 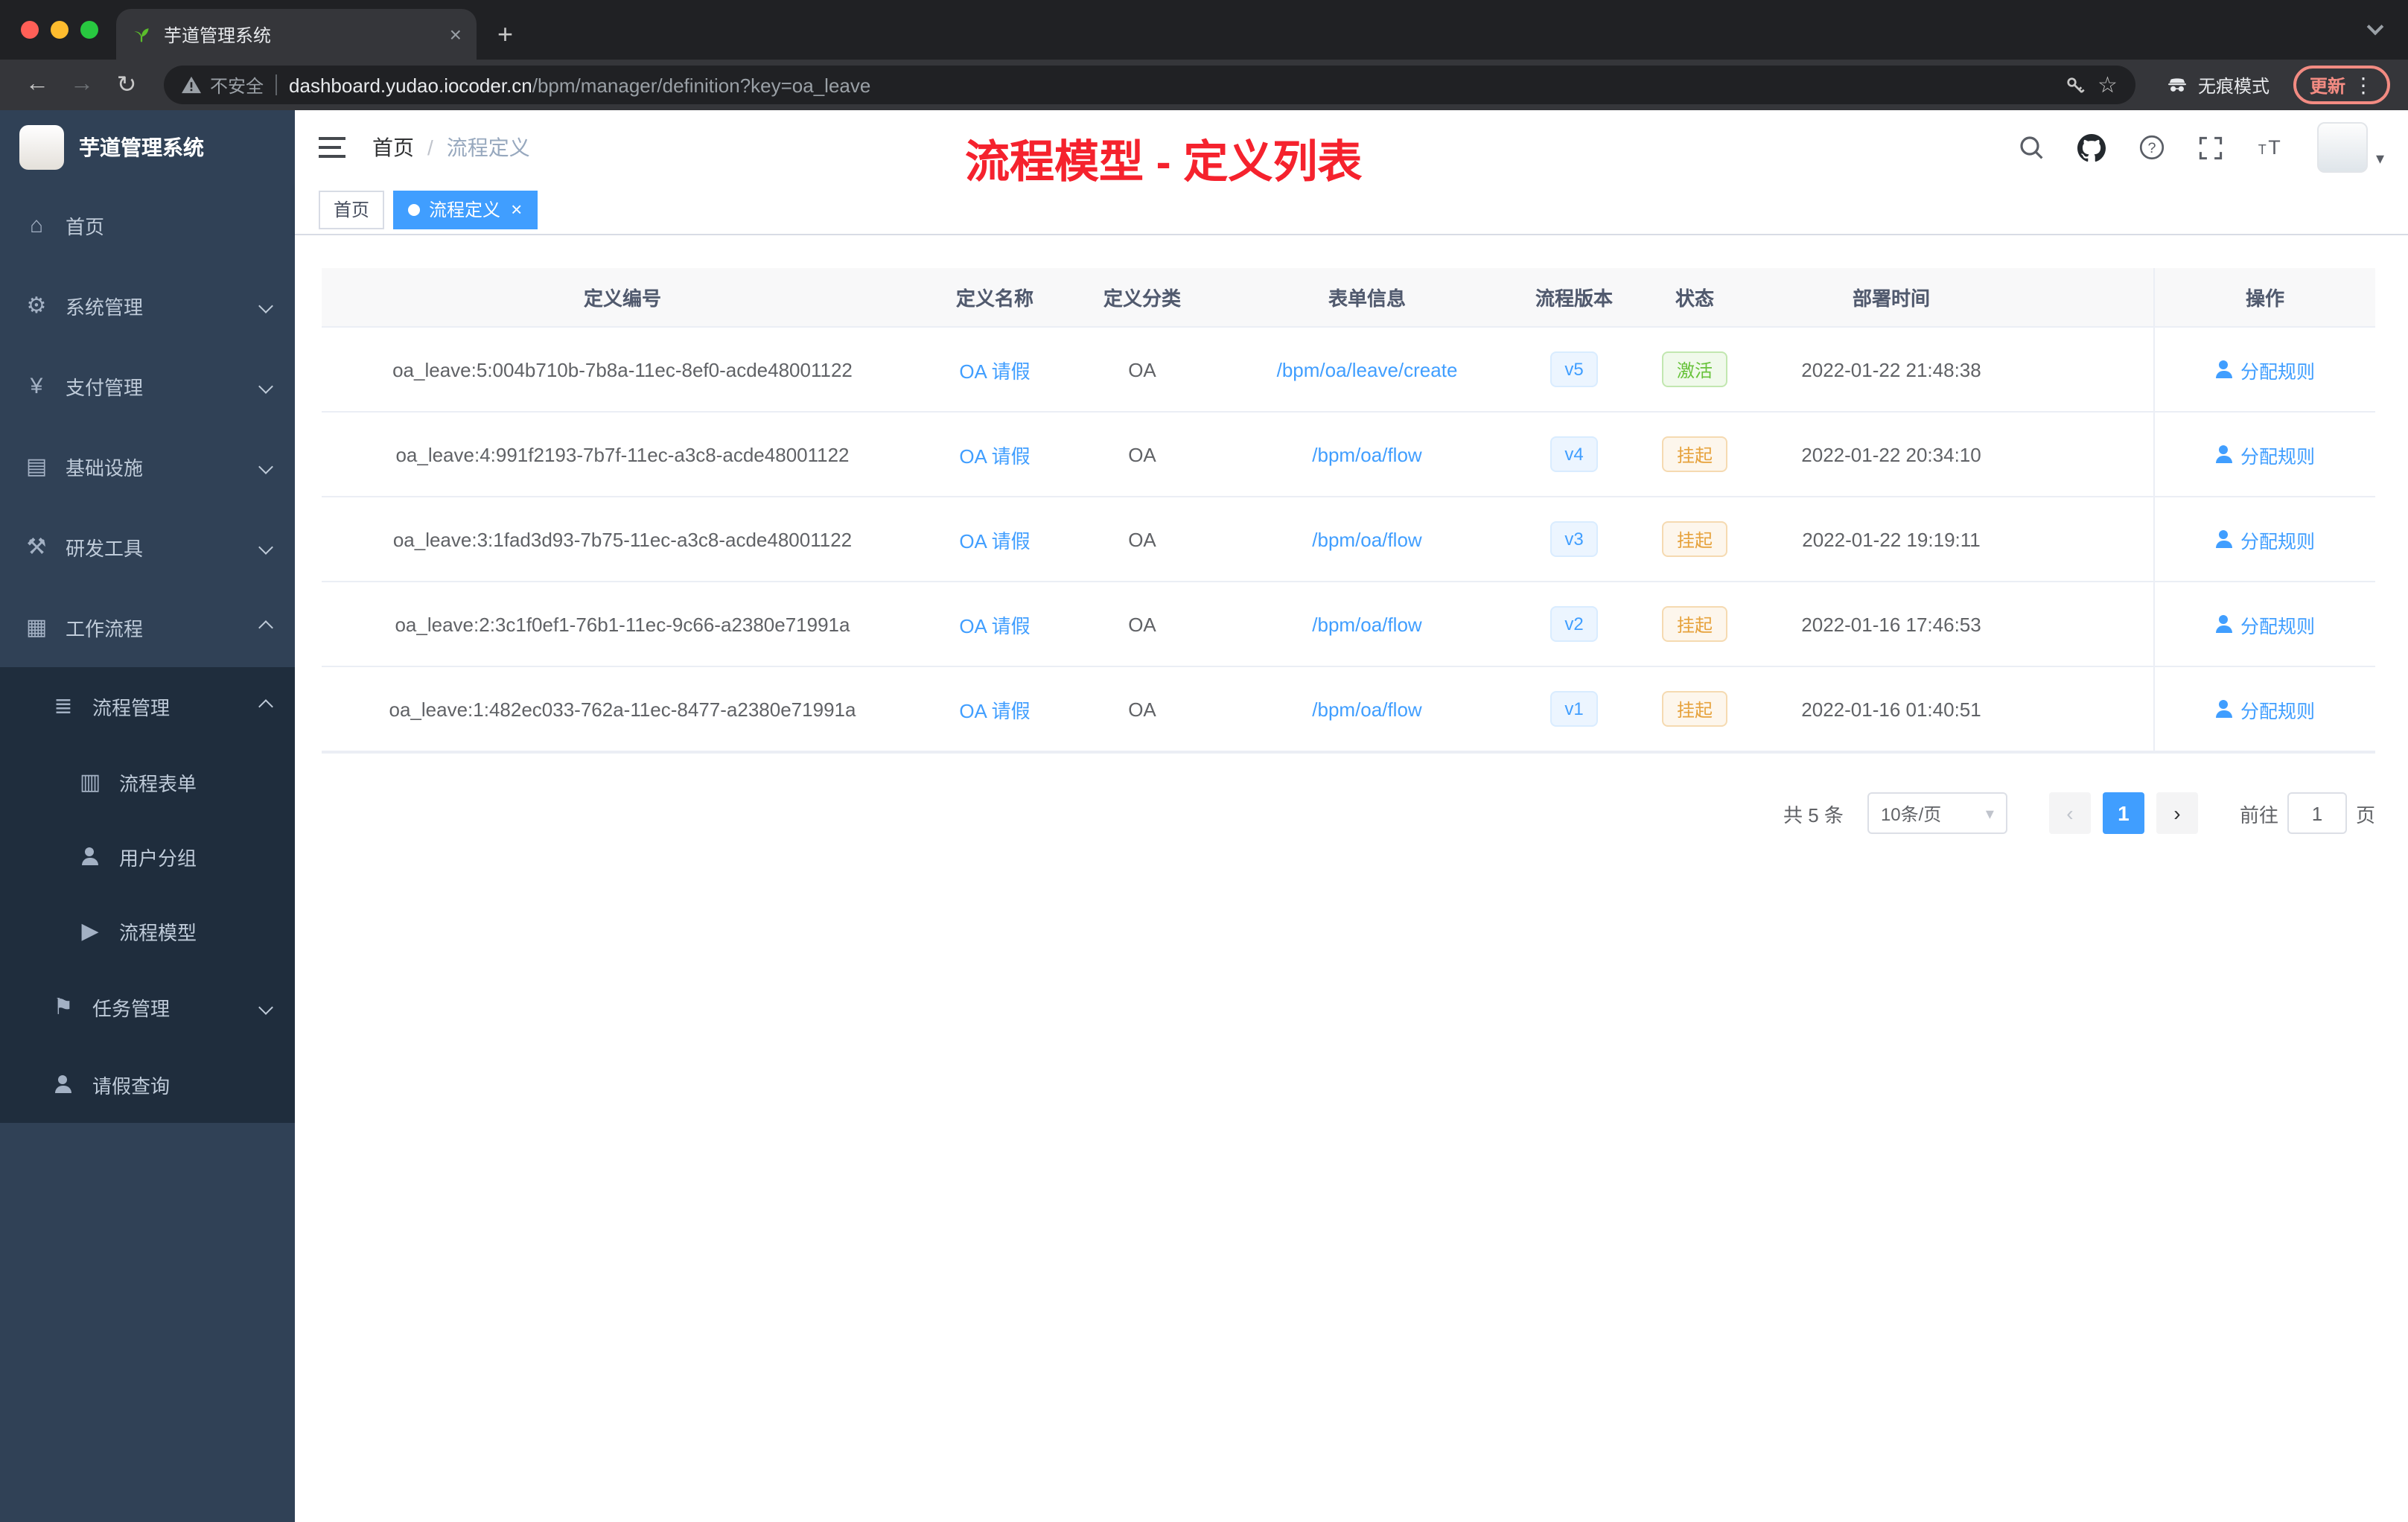 I want to click on search-icon, so click(x=2032, y=147).